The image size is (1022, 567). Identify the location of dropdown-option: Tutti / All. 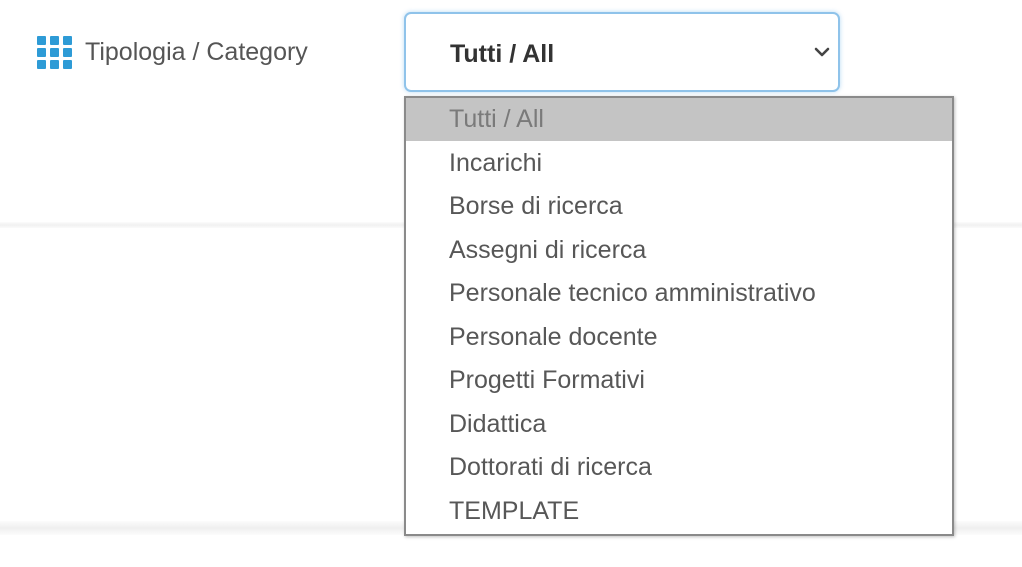
(679, 119).